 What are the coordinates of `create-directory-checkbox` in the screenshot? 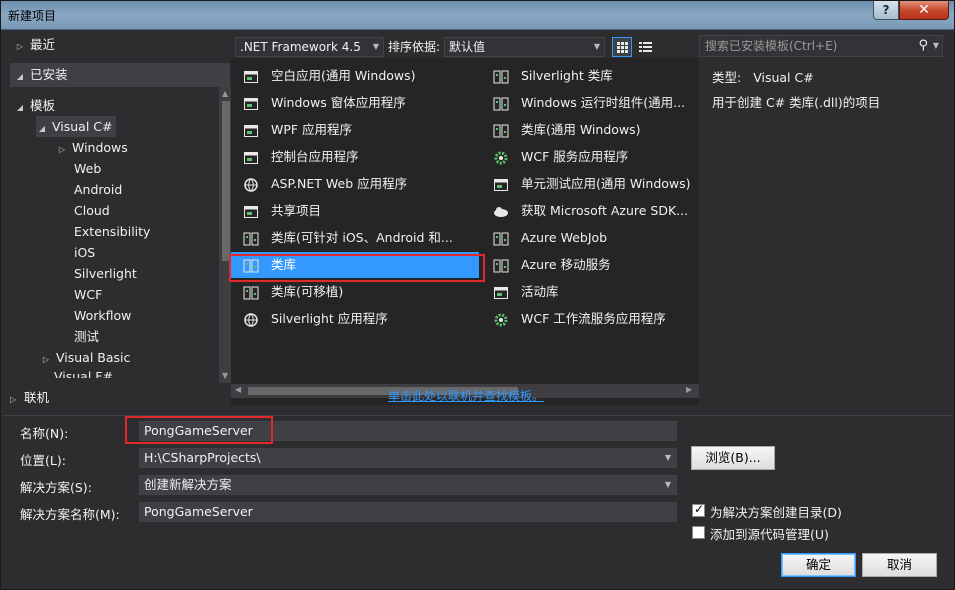 It's located at (698, 509).